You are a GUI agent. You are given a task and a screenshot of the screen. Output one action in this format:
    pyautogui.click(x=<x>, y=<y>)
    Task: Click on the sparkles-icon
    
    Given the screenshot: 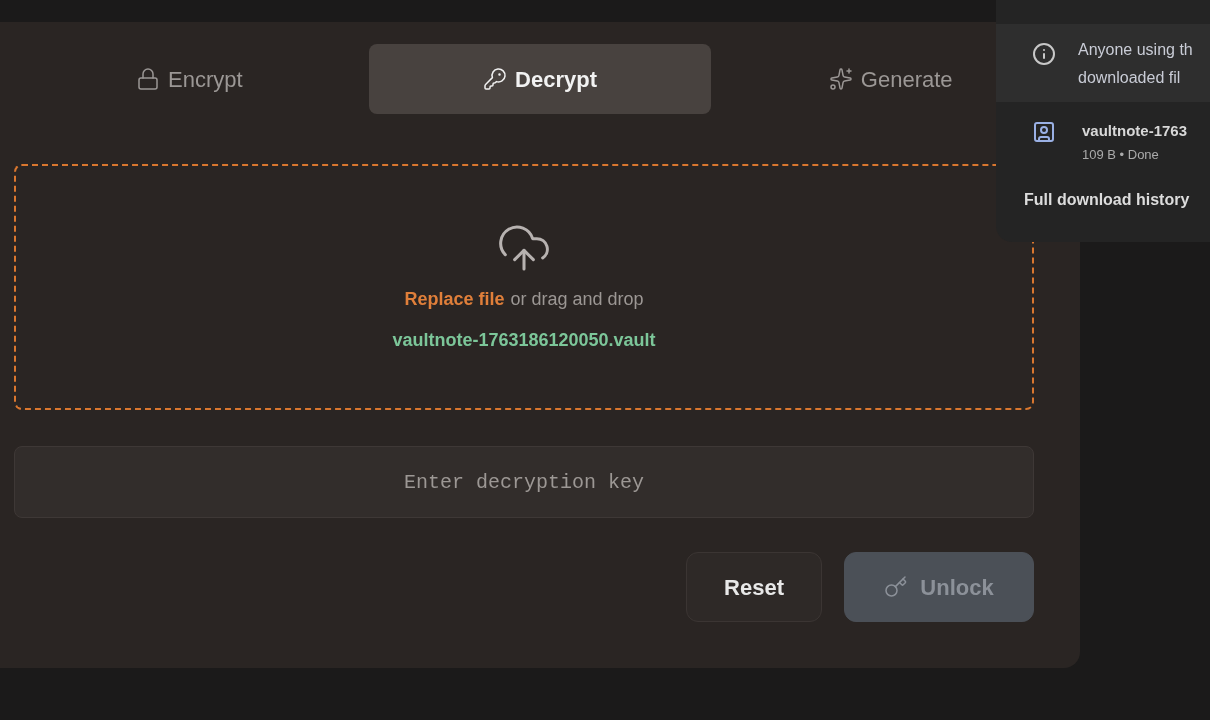 What is the action you would take?
    pyautogui.click(x=840, y=79)
    